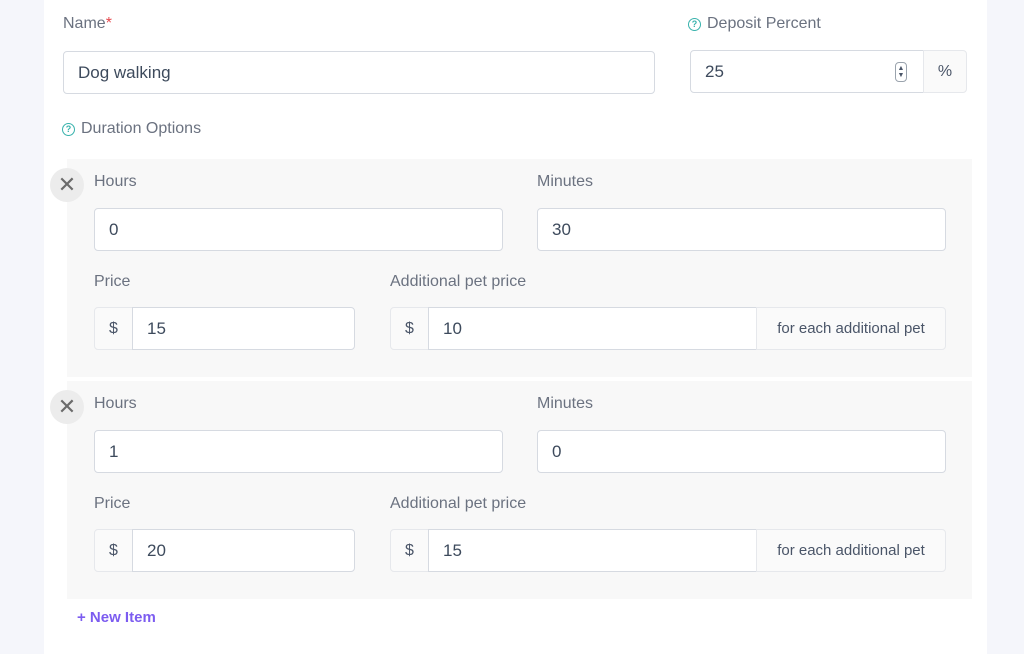 This screenshot has width=1024, height=654. What do you see at coordinates (131, 129) in the screenshot?
I see `duration-options-label: ? Duration Options` at bounding box center [131, 129].